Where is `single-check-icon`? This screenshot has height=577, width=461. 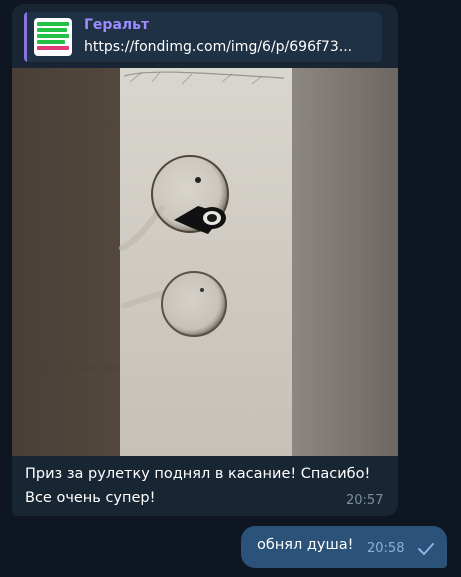 single-check-icon is located at coordinates (426, 549).